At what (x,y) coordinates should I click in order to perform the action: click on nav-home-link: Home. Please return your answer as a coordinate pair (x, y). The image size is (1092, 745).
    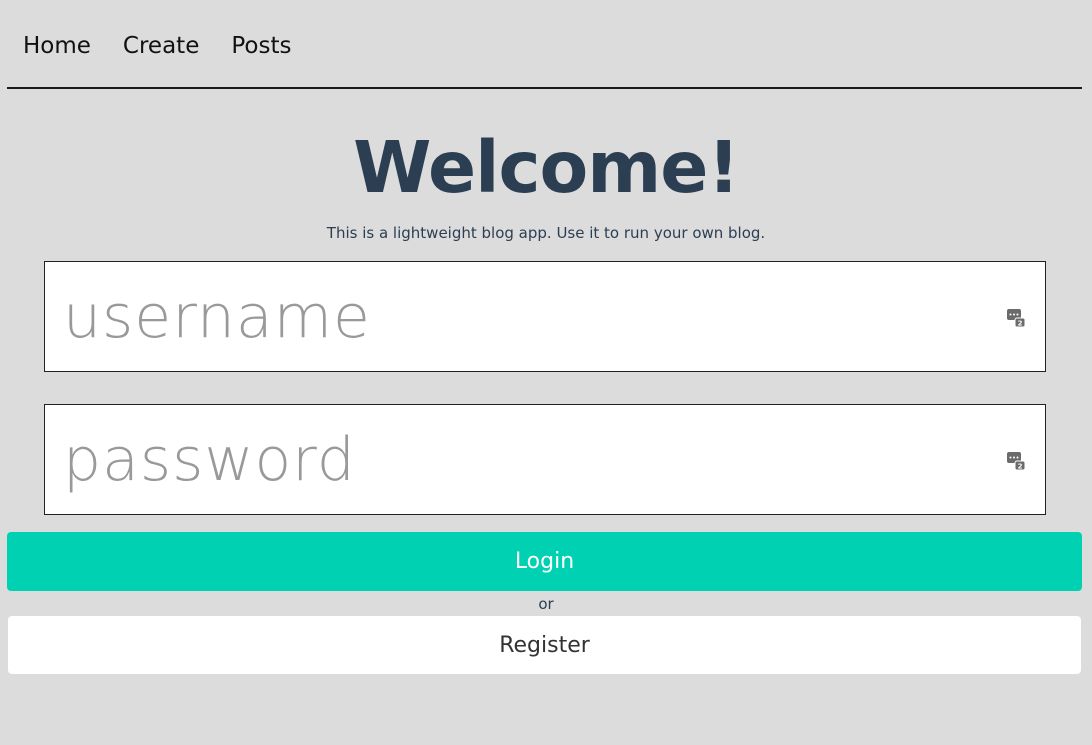
    Looking at the image, I should click on (57, 46).